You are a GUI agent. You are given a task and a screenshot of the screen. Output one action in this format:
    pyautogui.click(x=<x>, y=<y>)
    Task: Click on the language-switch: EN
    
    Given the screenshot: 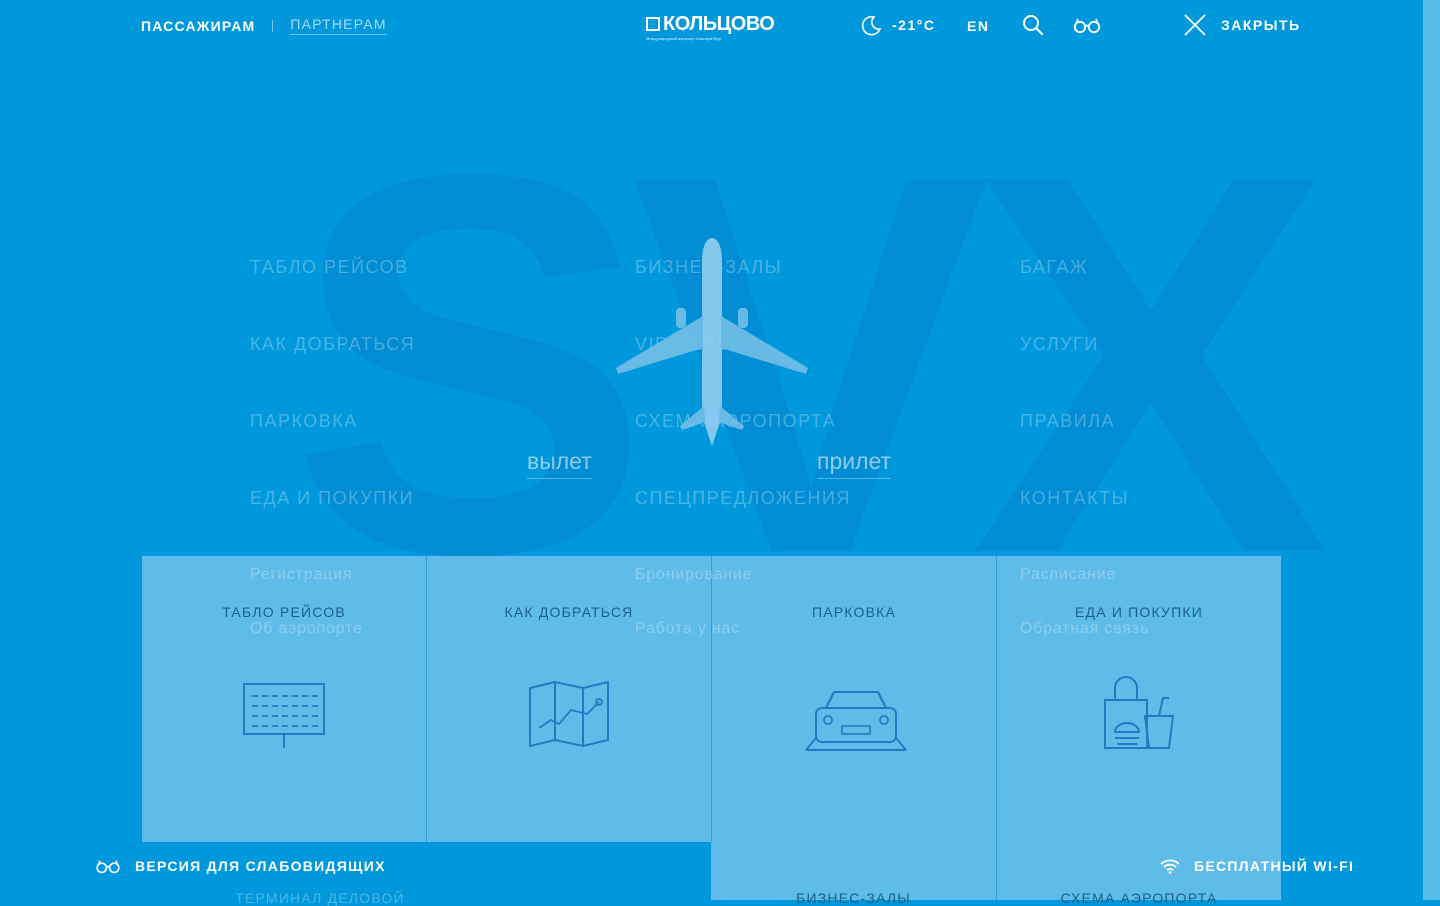 What is the action you would take?
    pyautogui.click(x=978, y=26)
    